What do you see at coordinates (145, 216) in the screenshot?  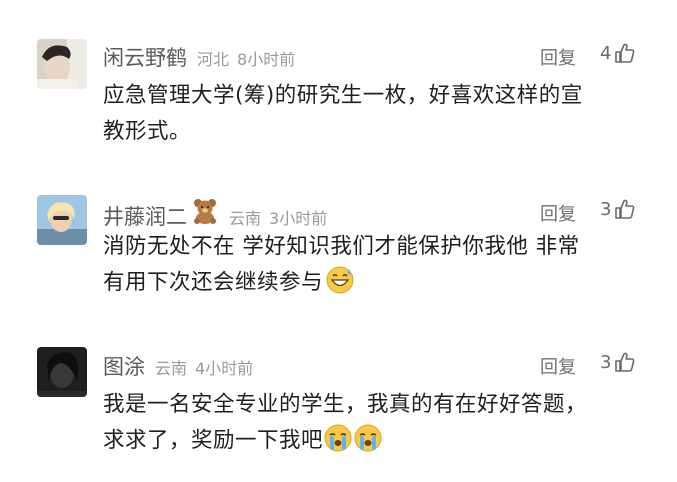 I see `username: 井藤润二` at bounding box center [145, 216].